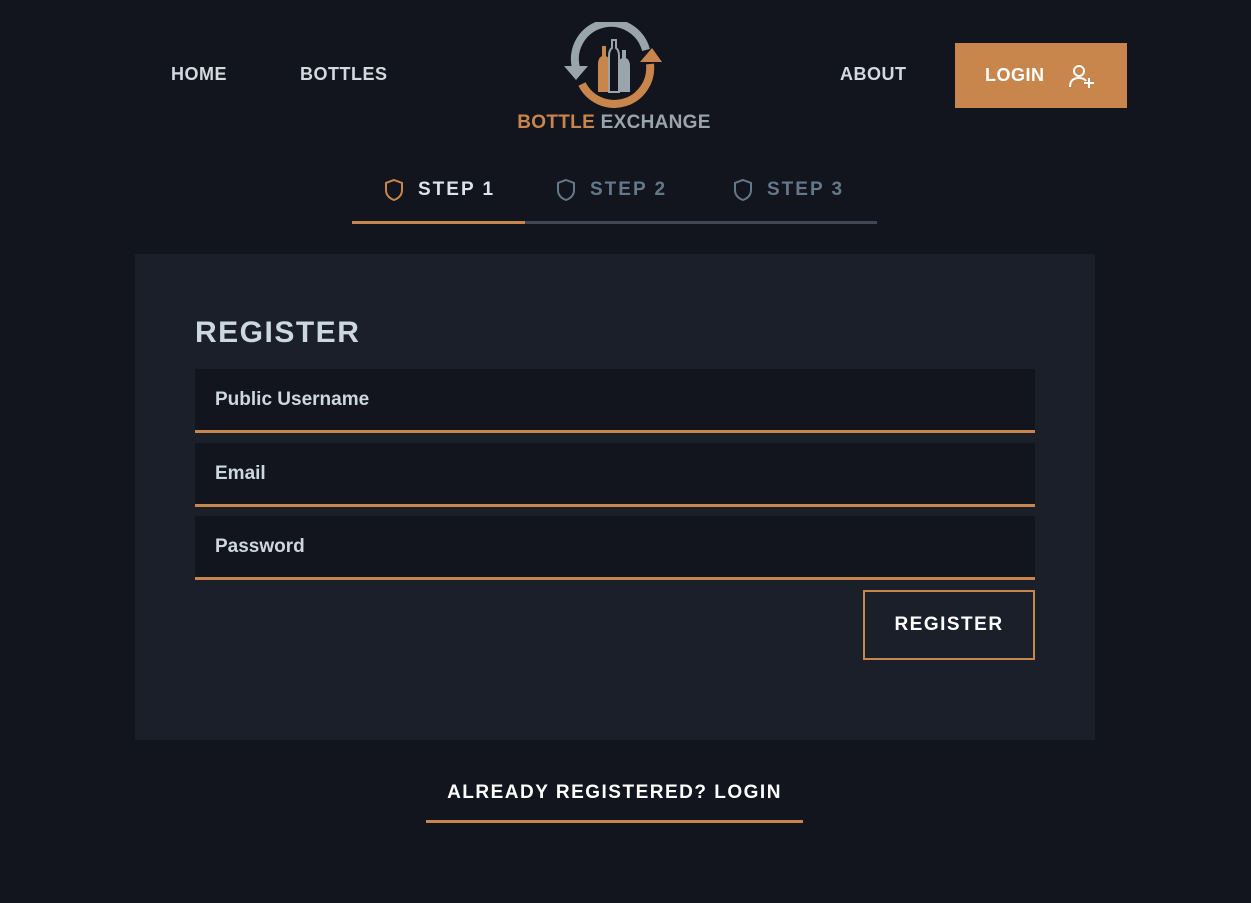 This screenshot has height=903, width=1251. I want to click on register-button: REGISTER, so click(949, 625).